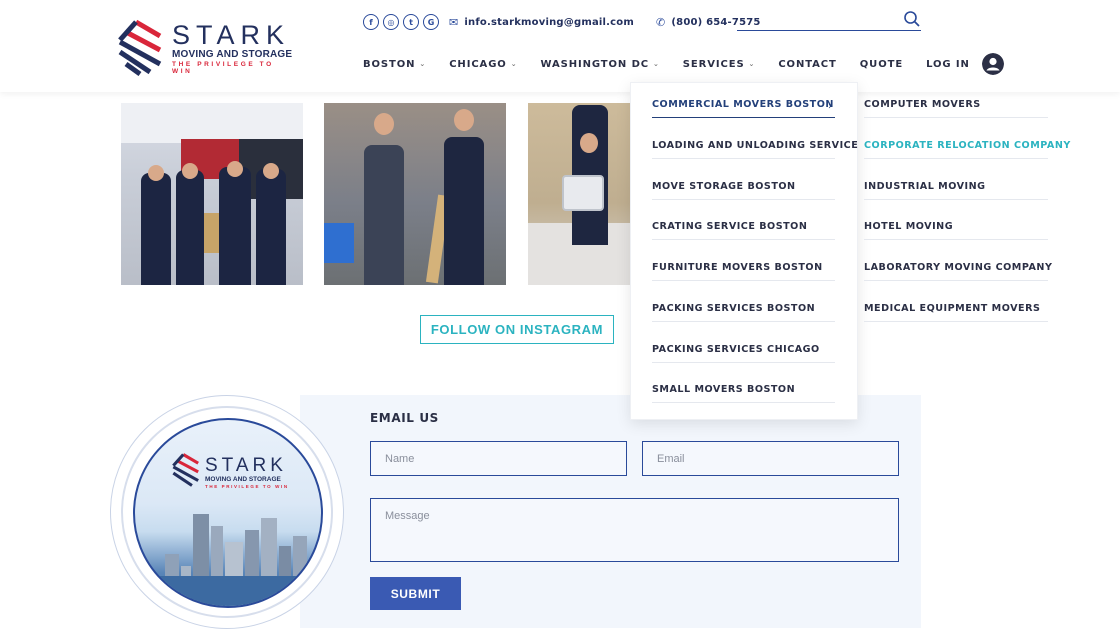 The image size is (1120, 642). I want to click on email-link: ✉ info.starkmoving@gmail.com, so click(541, 22).